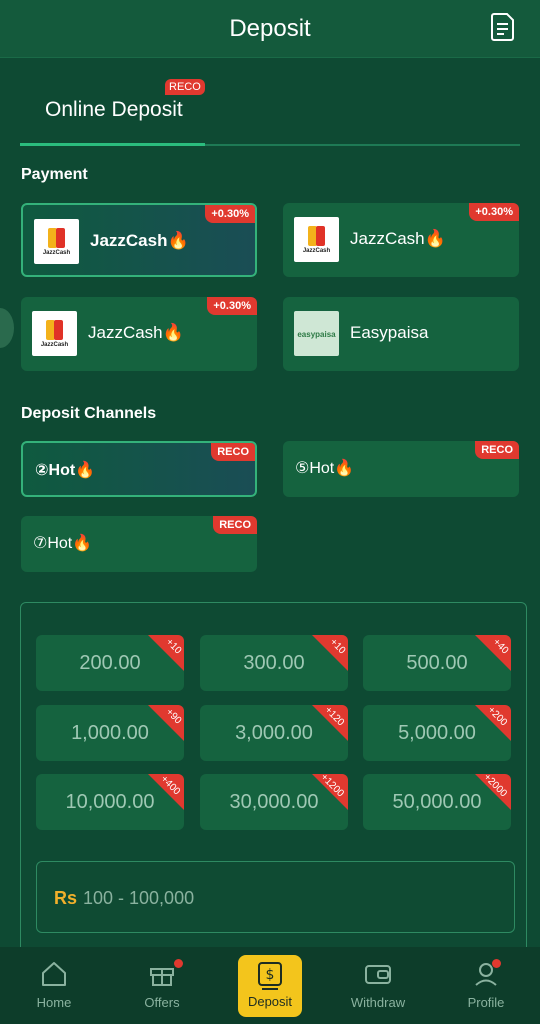 Image resolution: width=540 pixels, height=1024 pixels. I want to click on amount-option: 1,000.00 +90, so click(110, 733).